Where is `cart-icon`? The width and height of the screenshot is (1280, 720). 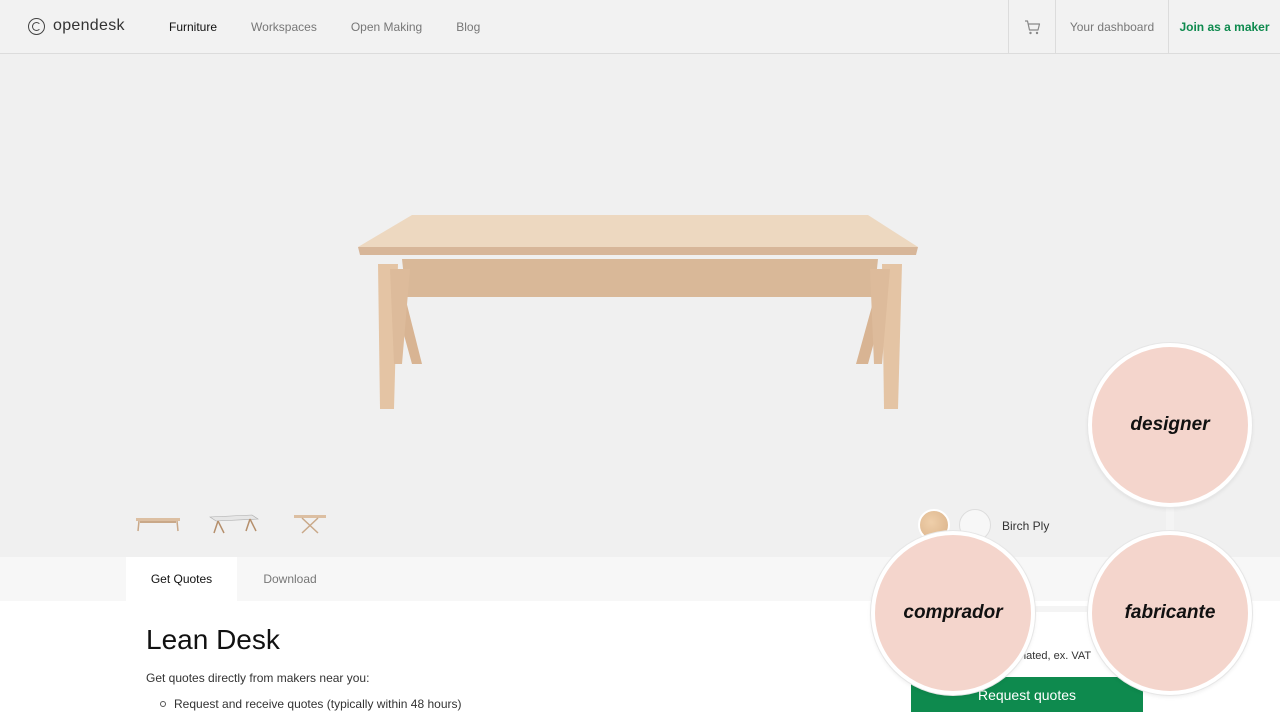 cart-icon is located at coordinates (1032, 26).